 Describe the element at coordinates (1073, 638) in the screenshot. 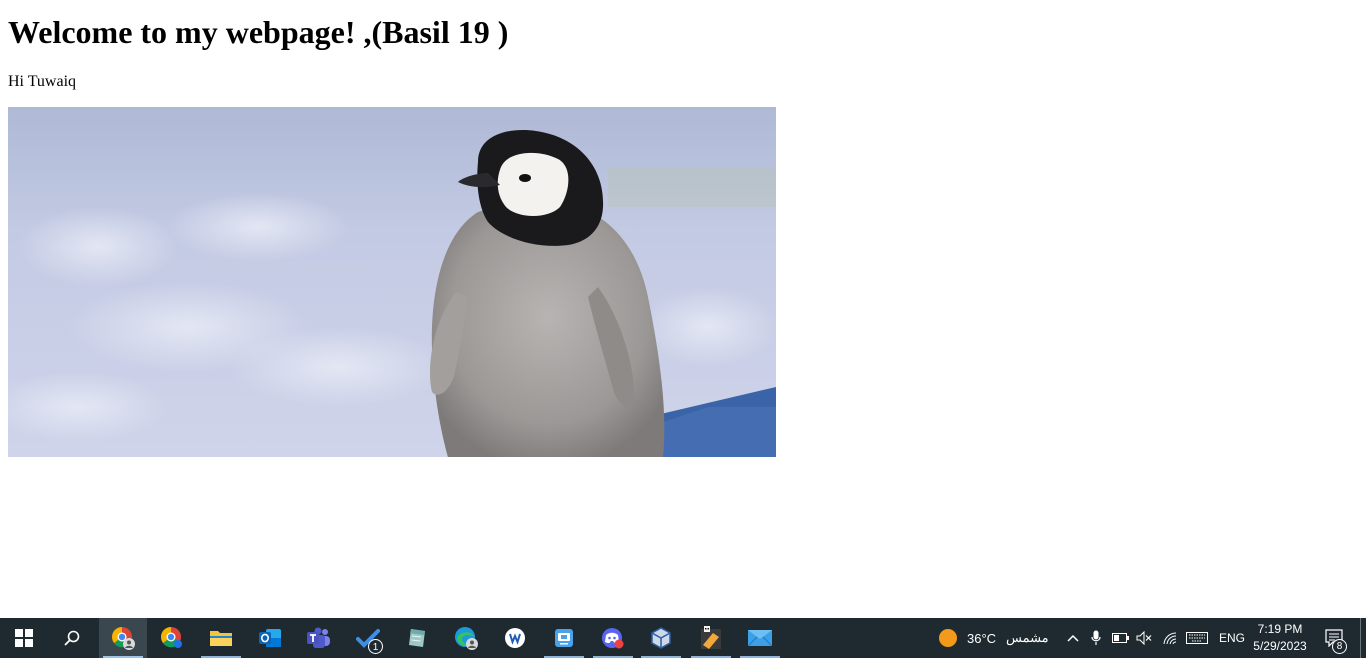

I see `chevron-up-icon` at that location.